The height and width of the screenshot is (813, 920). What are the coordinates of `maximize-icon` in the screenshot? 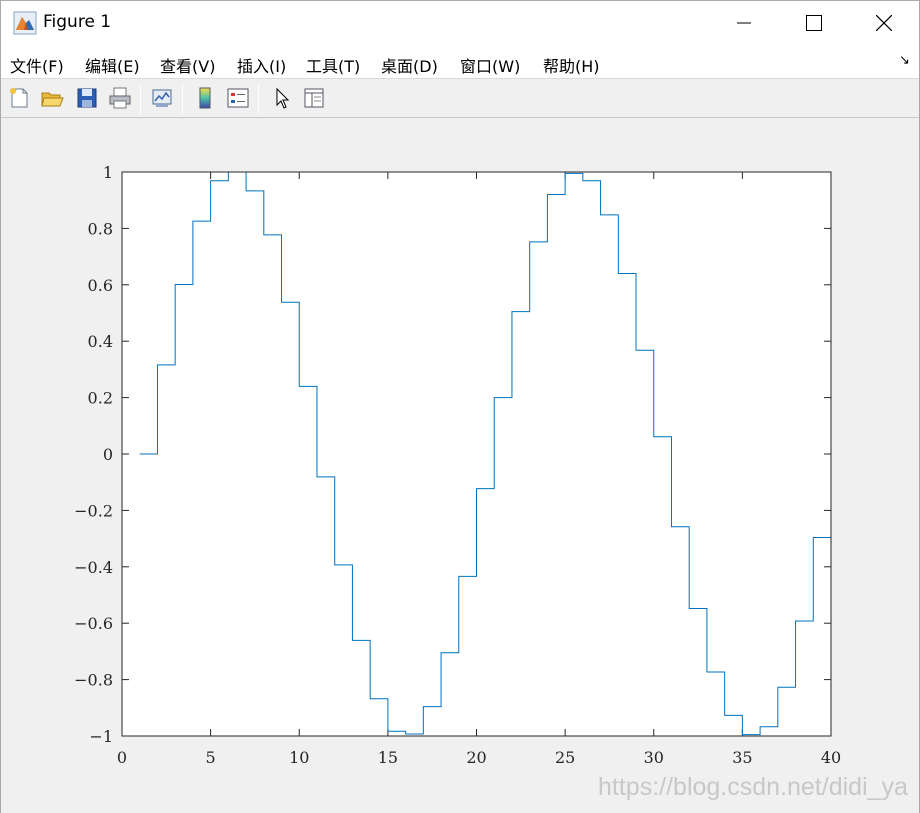 It's located at (814, 23).